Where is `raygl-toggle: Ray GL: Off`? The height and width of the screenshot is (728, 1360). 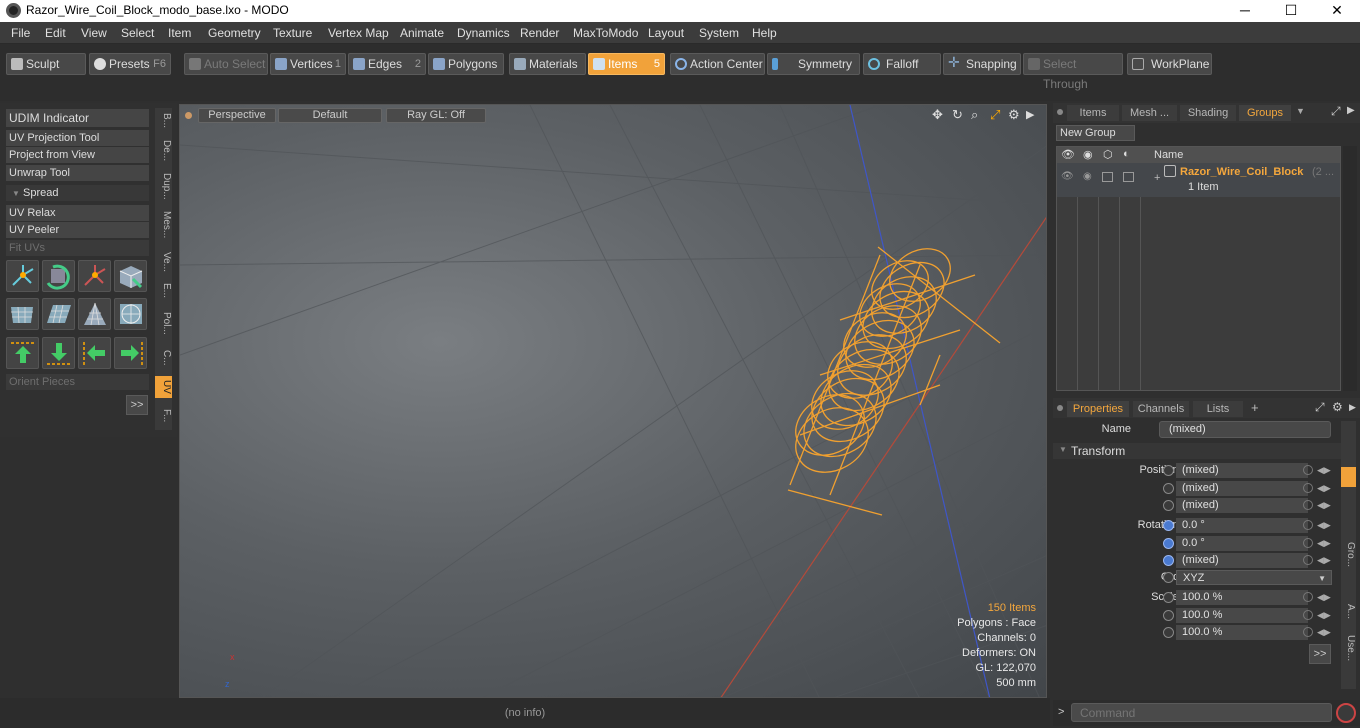 raygl-toggle: Ray GL: Off is located at coordinates (436, 115).